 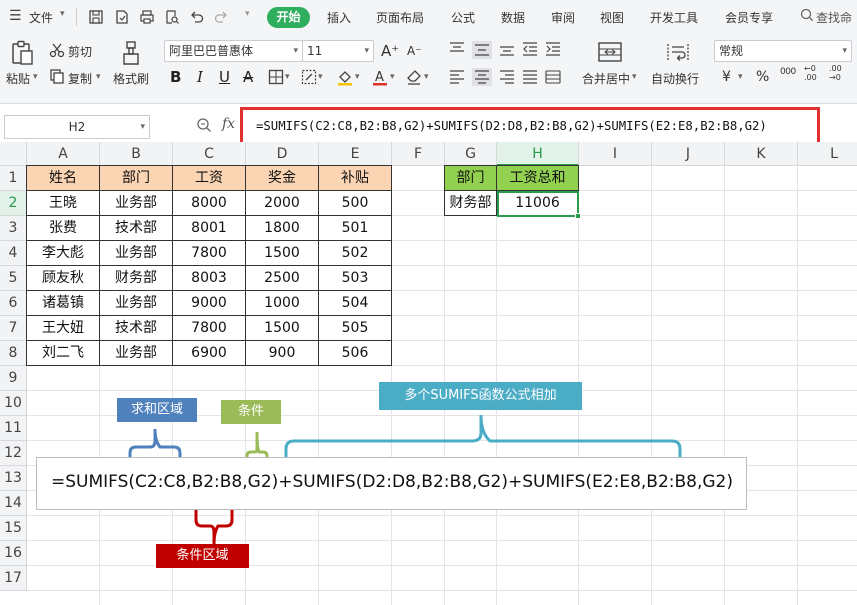 What do you see at coordinates (200, 77) in the screenshot?
I see `italic-icon: I` at bounding box center [200, 77].